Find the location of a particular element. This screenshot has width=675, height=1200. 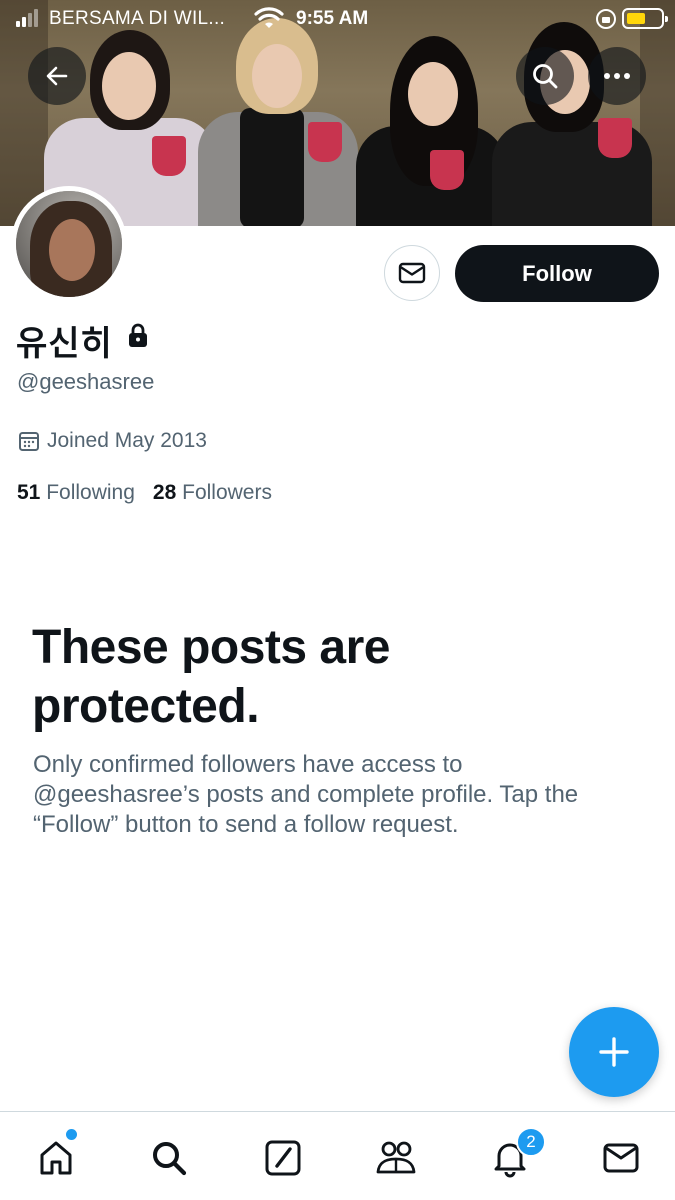

following-link: 51 Following is located at coordinates (76, 493).